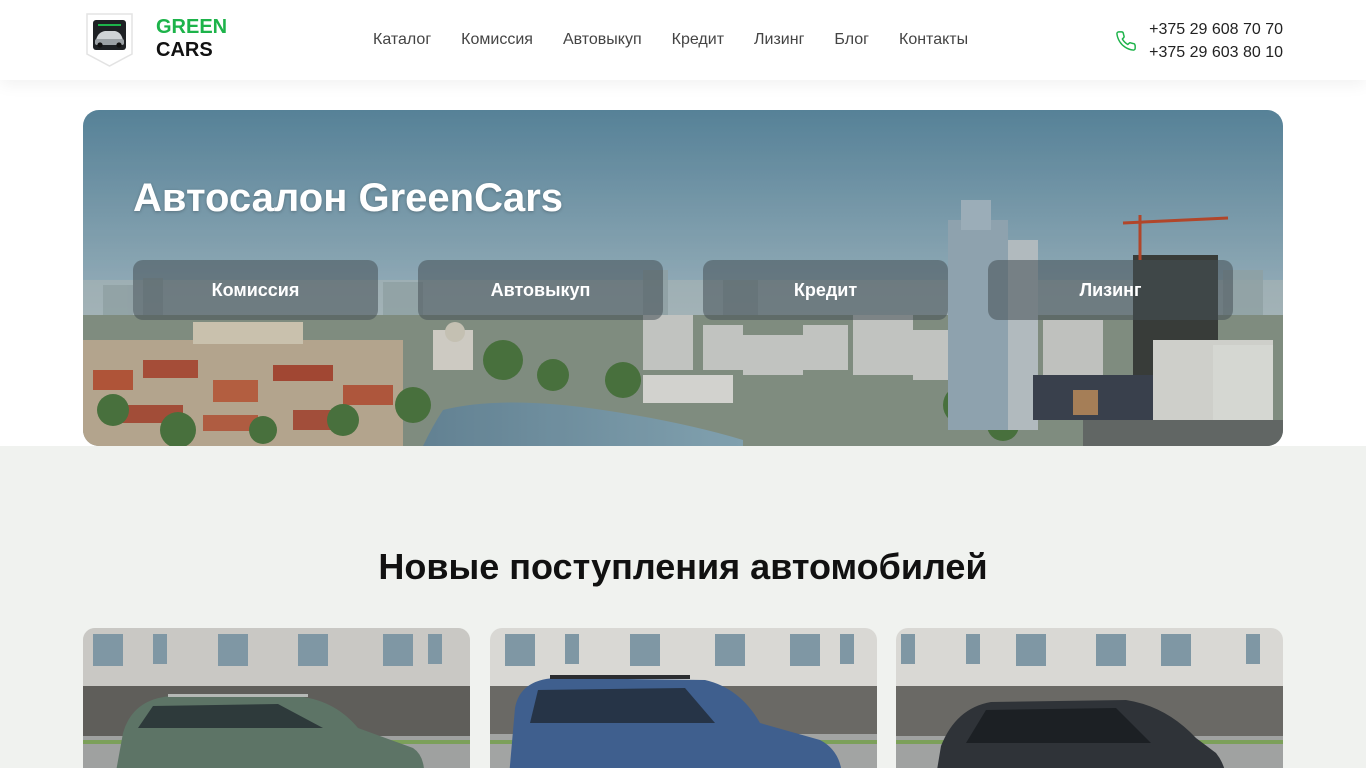  What do you see at coordinates (698, 40) in the screenshot?
I see `nav-item-credit: Кредит` at bounding box center [698, 40].